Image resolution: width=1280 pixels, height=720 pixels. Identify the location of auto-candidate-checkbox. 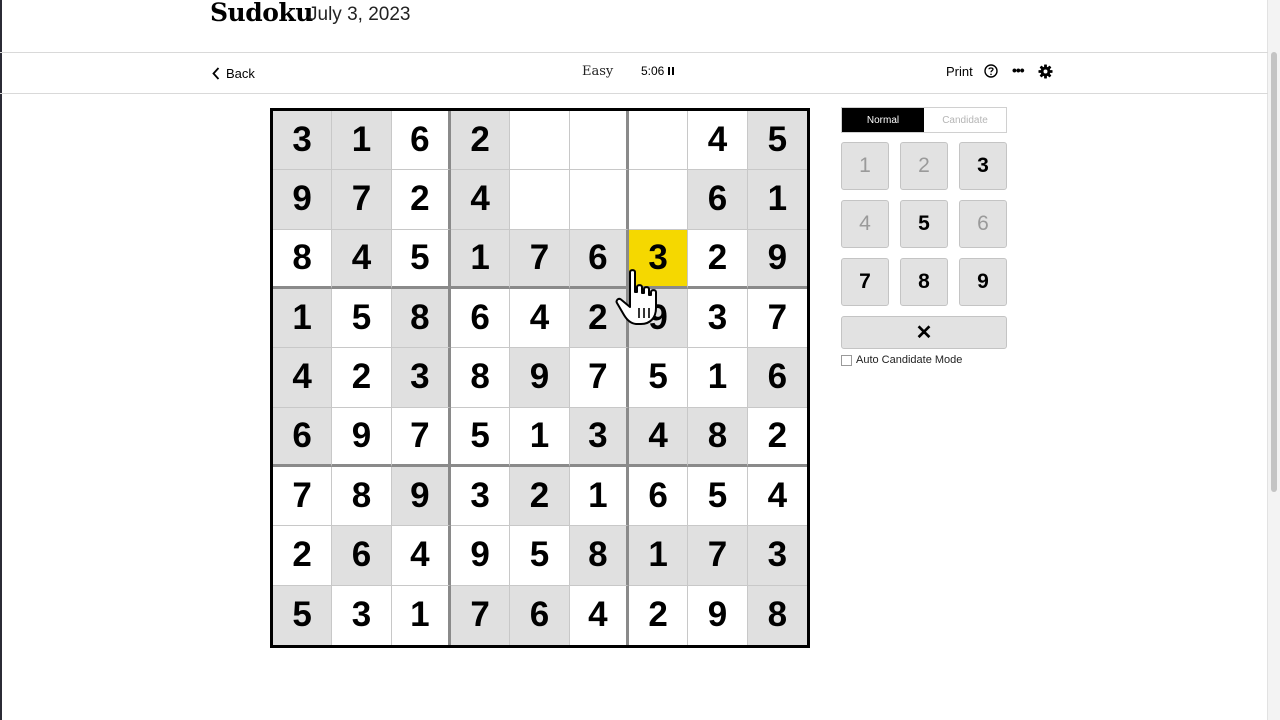
(846, 360).